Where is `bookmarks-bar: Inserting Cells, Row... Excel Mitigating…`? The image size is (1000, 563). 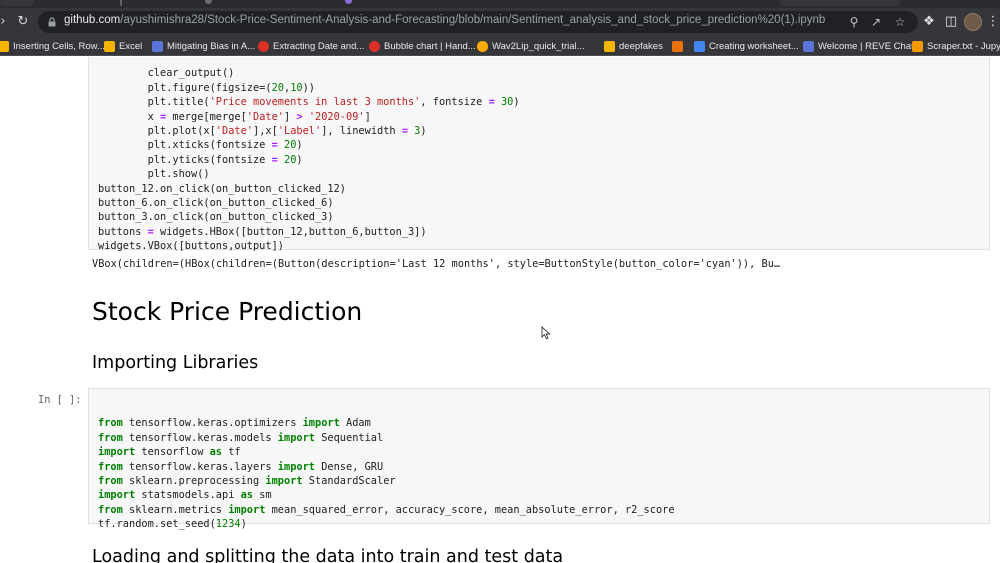
bookmarks-bar: Inserting Cells, Row... Excel Mitigating… is located at coordinates (500, 46).